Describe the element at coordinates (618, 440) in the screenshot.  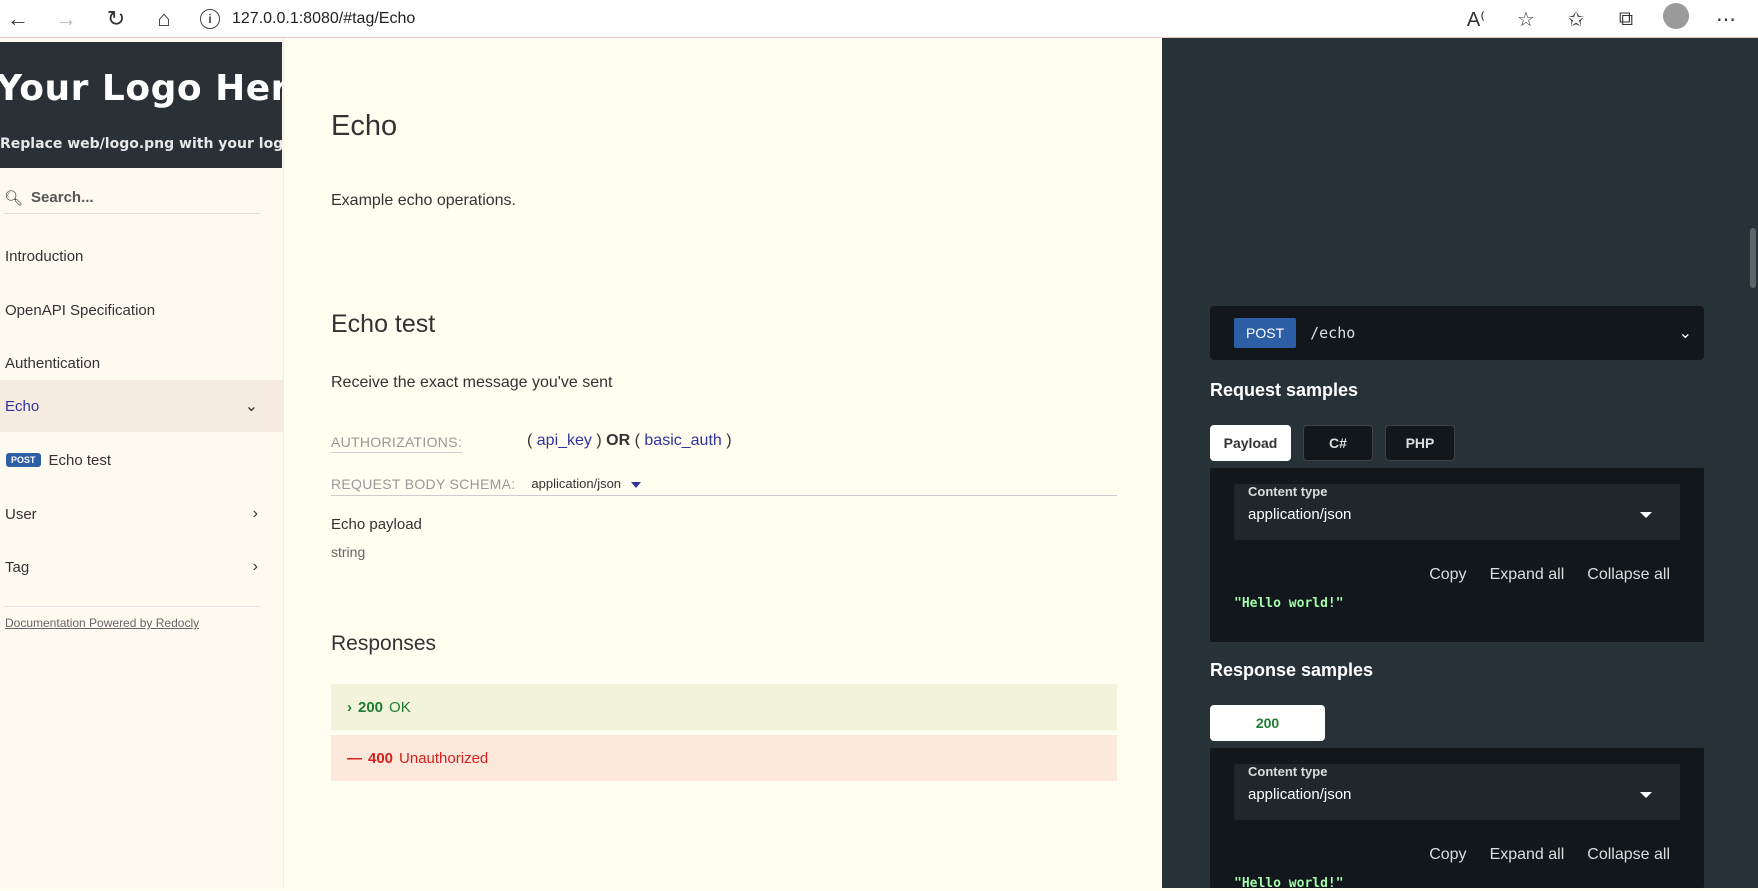
I see `auth-or: OR` at that location.